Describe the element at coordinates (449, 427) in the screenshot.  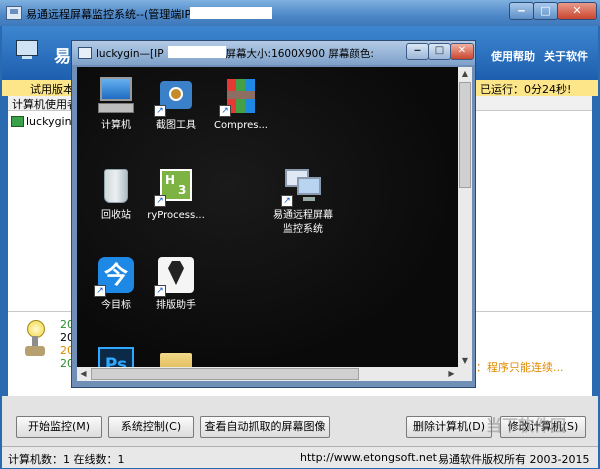
I see `delete-computer-button: 删除计算机(D)` at that location.